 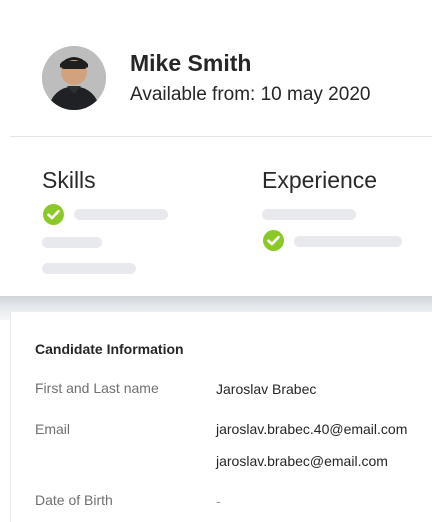 I want to click on availability-date: Available from: 10 may 2020, so click(x=250, y=94).